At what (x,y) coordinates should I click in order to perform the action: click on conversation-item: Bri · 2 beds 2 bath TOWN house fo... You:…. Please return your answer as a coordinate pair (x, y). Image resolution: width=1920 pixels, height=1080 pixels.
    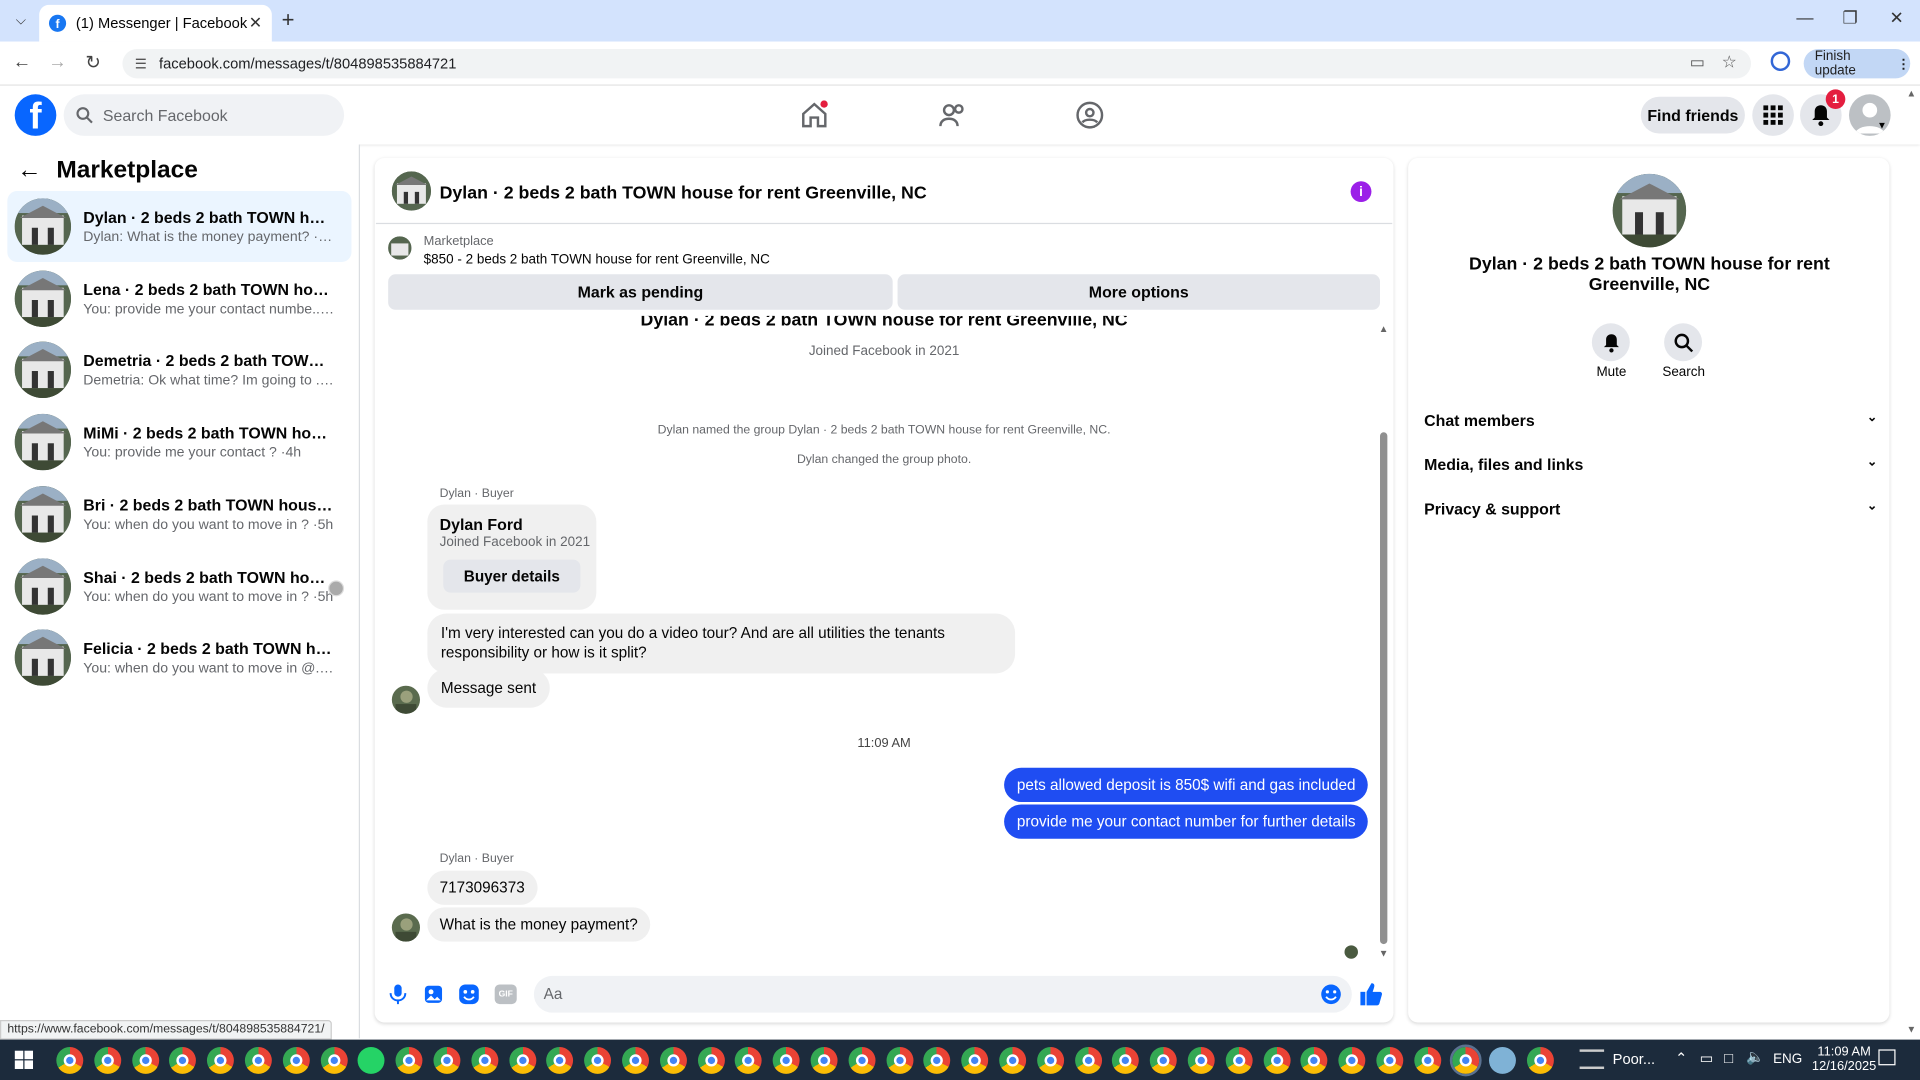
    Looking at the image, I should click on (179, 514).